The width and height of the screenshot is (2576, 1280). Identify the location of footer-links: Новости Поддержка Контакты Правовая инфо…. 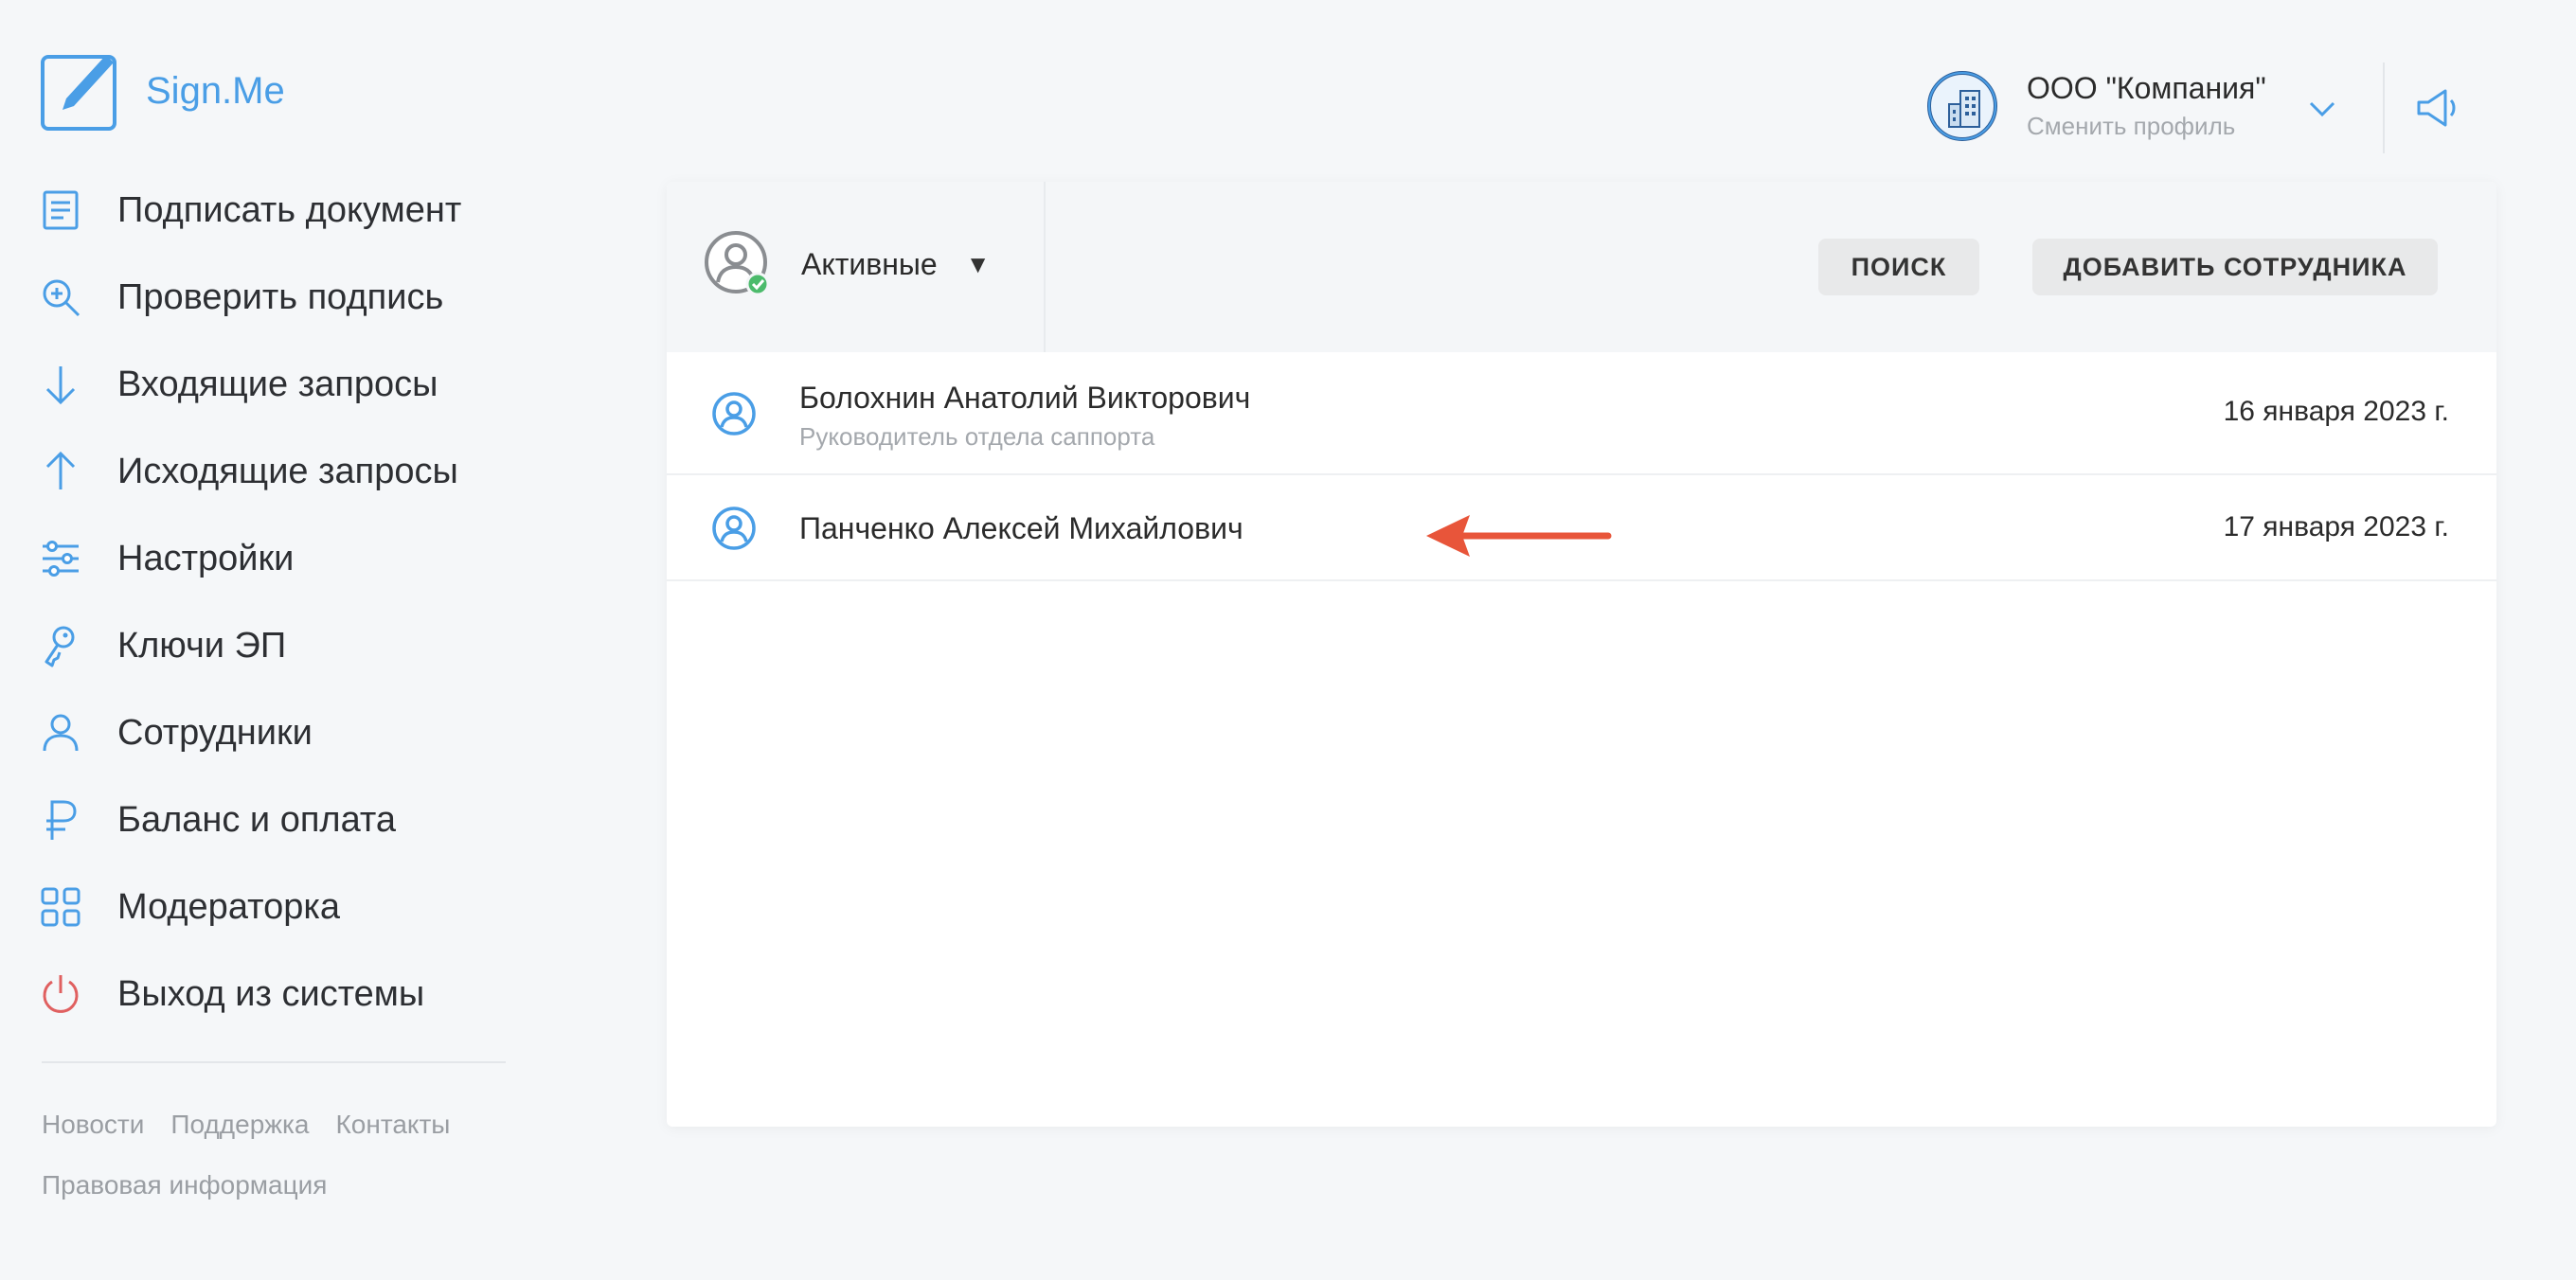
(278, 1170).